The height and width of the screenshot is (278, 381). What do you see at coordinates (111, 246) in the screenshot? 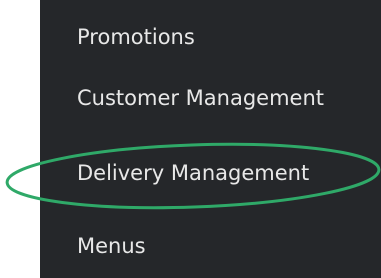
I see `sidebar-item-menus: Menus` at bounding box center [111, 246].